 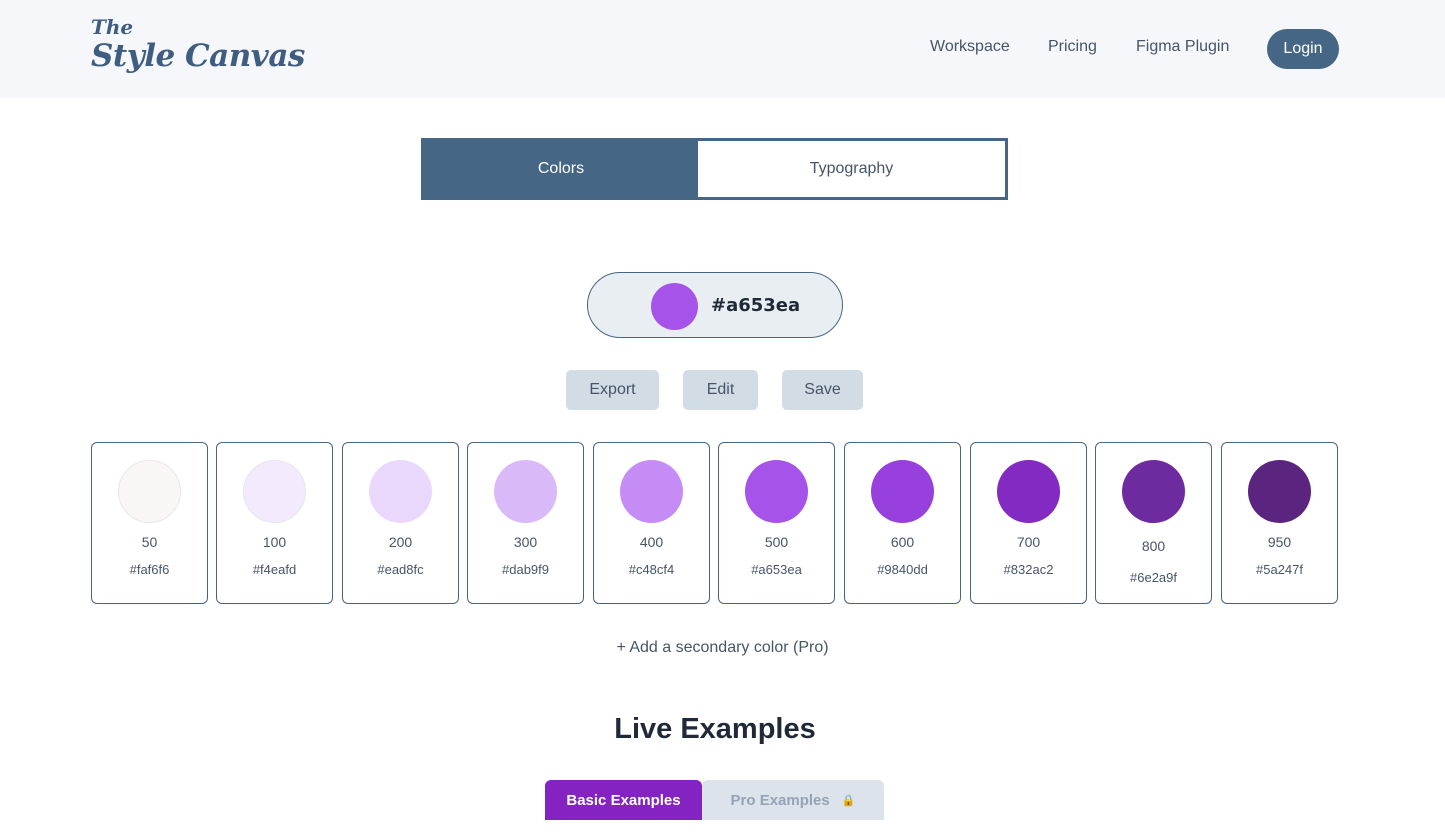 I want to click on palette-hex: #c48cf4, so click(x=651, y=569).